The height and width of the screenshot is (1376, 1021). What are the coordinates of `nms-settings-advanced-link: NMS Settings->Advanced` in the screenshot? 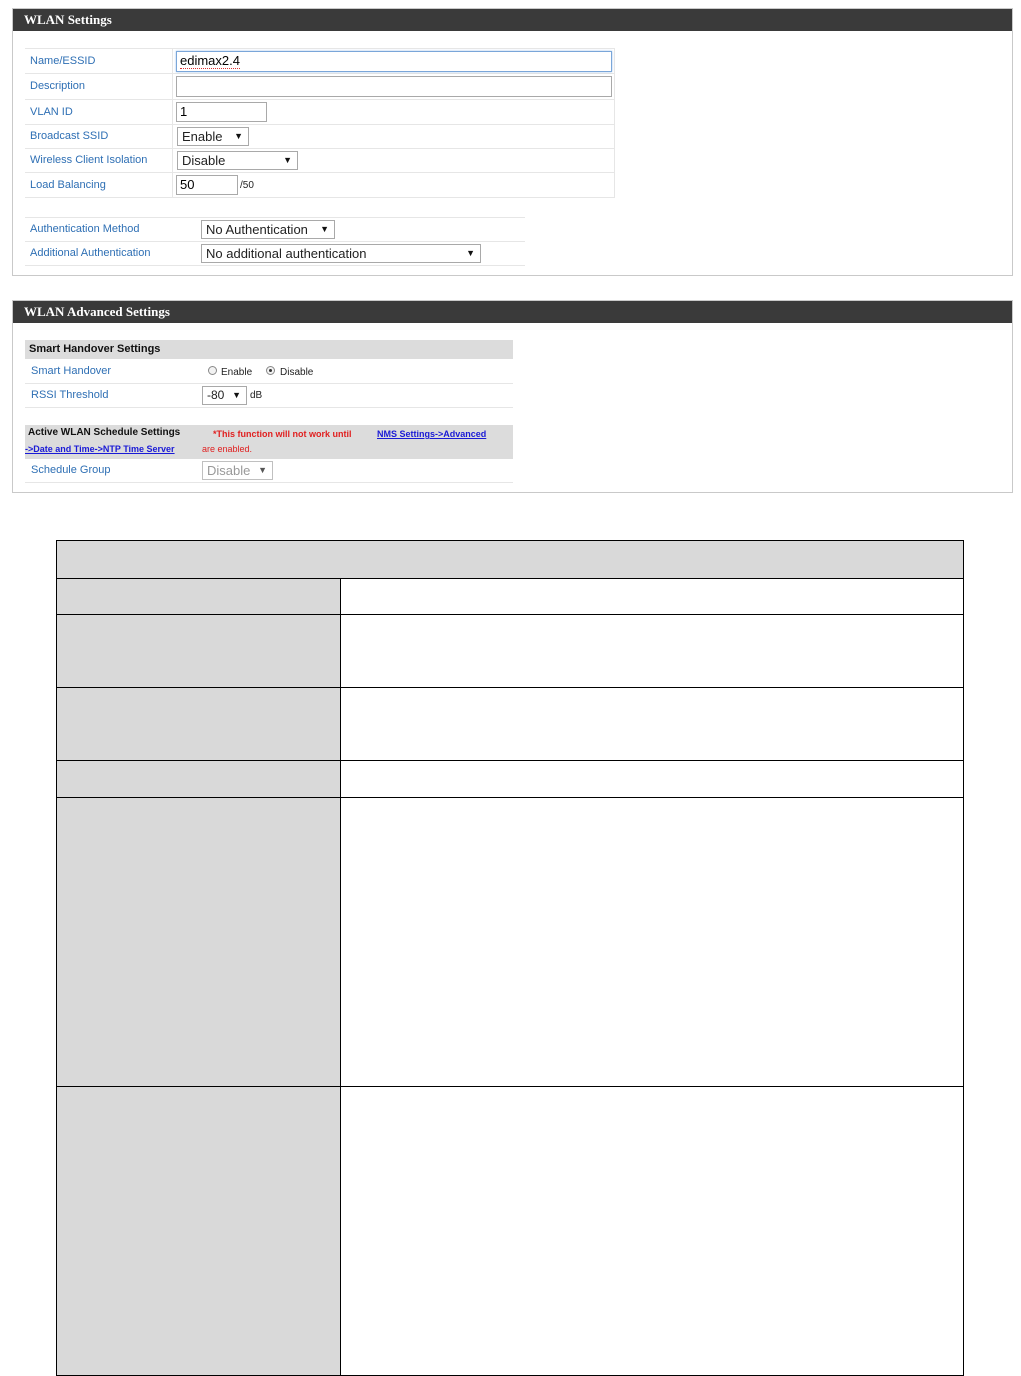 It's located at (431, 434).